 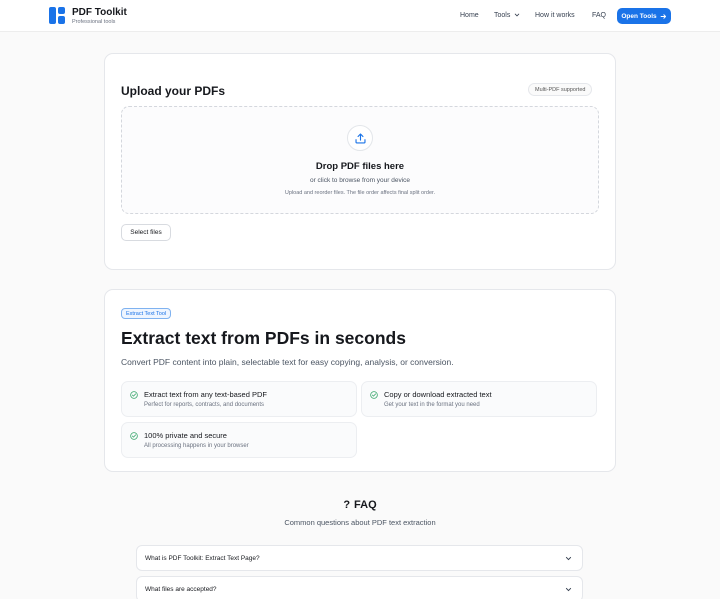 I want to click on upload-icon, so click(x=360, y=138).